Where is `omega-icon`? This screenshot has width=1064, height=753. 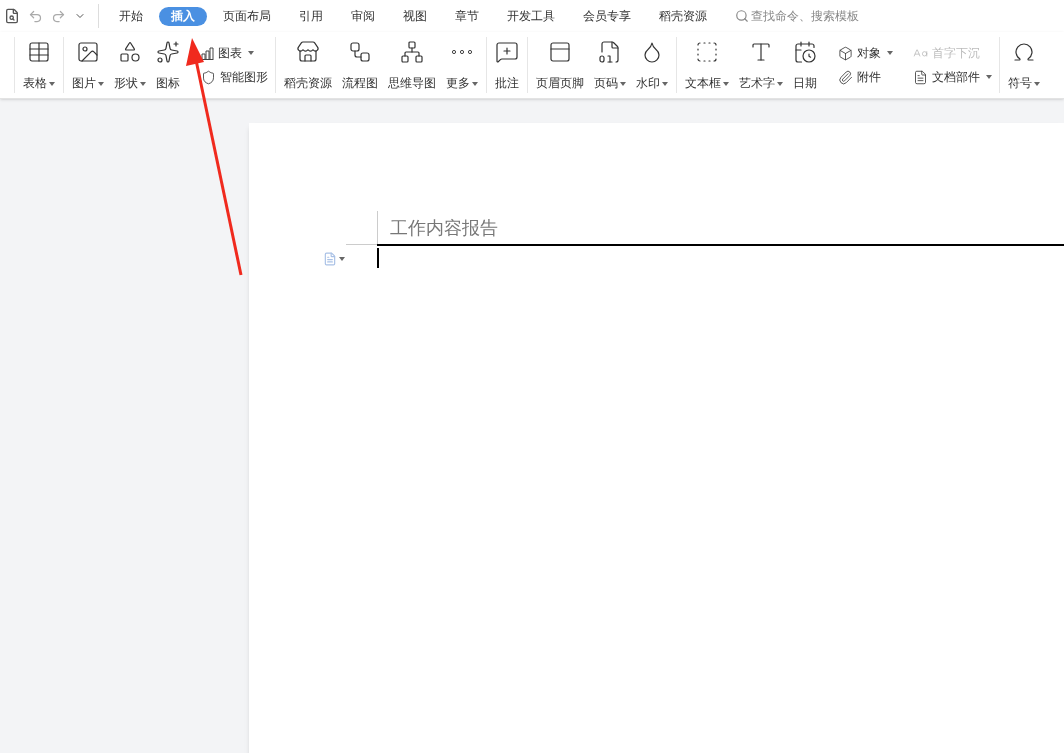
omega-icon is located at coordinates (1024, 52).